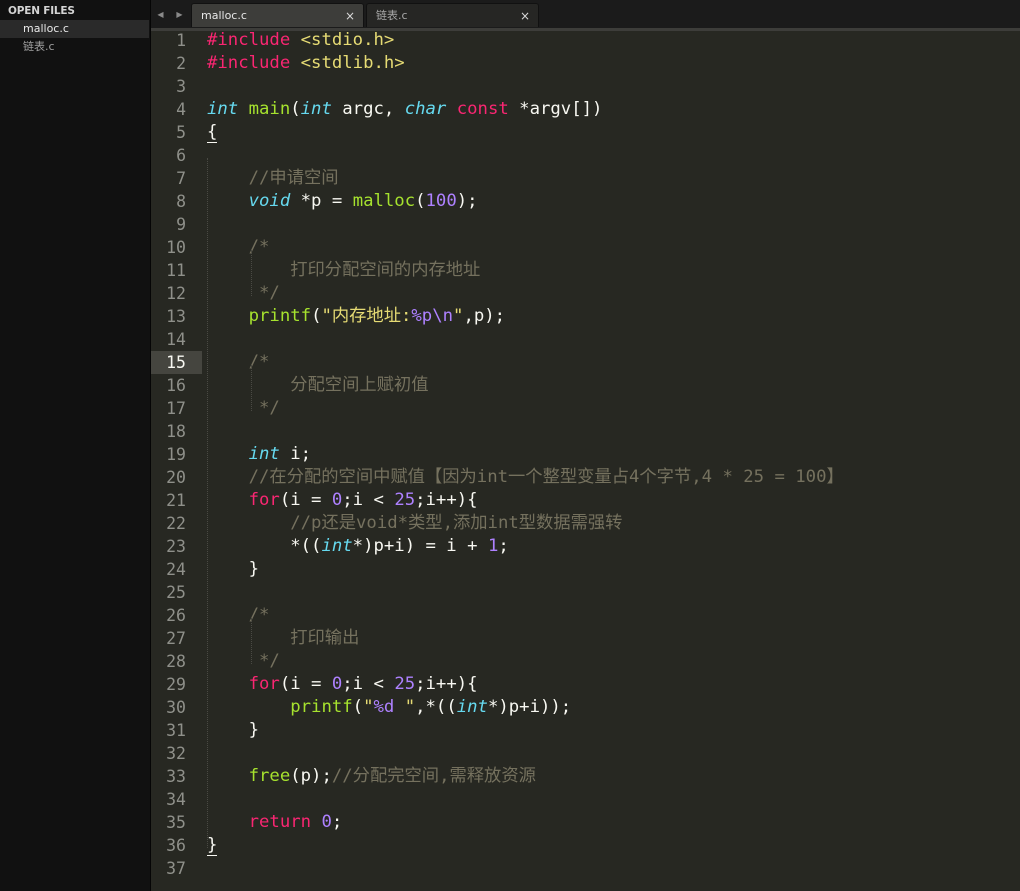 Image resolution: width=1020 pixels, height=891 pixels. I want to click on code-line: //申请空间, so click(273, 178).